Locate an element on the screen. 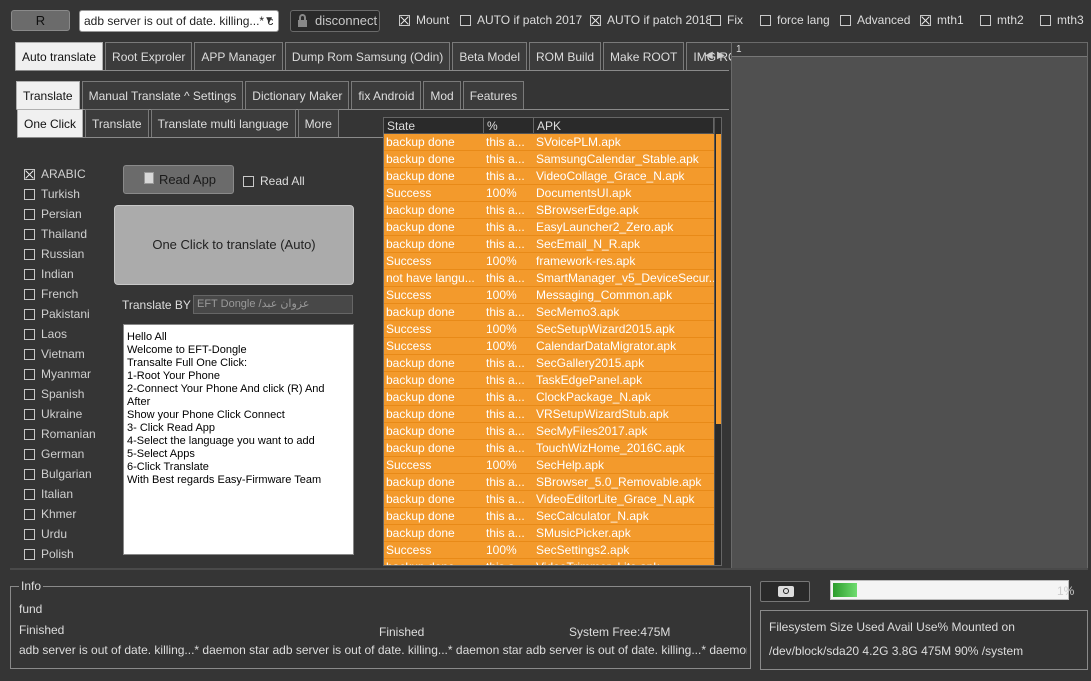 The height and width of the screenshot is (681, 1091). table-row: backup done this a... SecMemo3.apk is located at coordinates (552, 312).